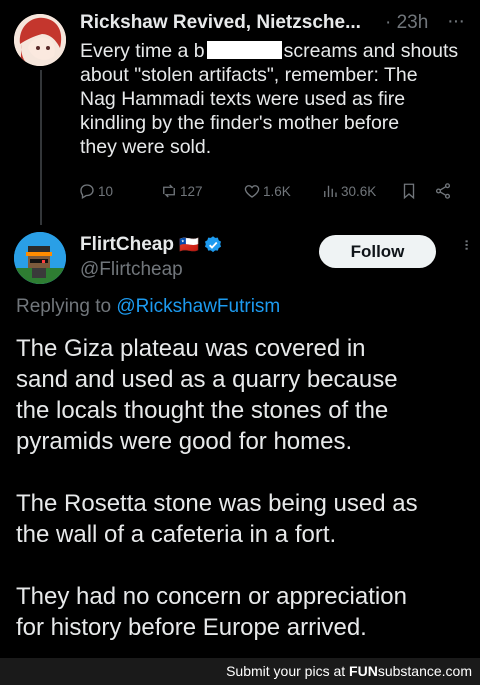  I want to click on tweet-line: sand and used as a quarry because, so click(207, 379).